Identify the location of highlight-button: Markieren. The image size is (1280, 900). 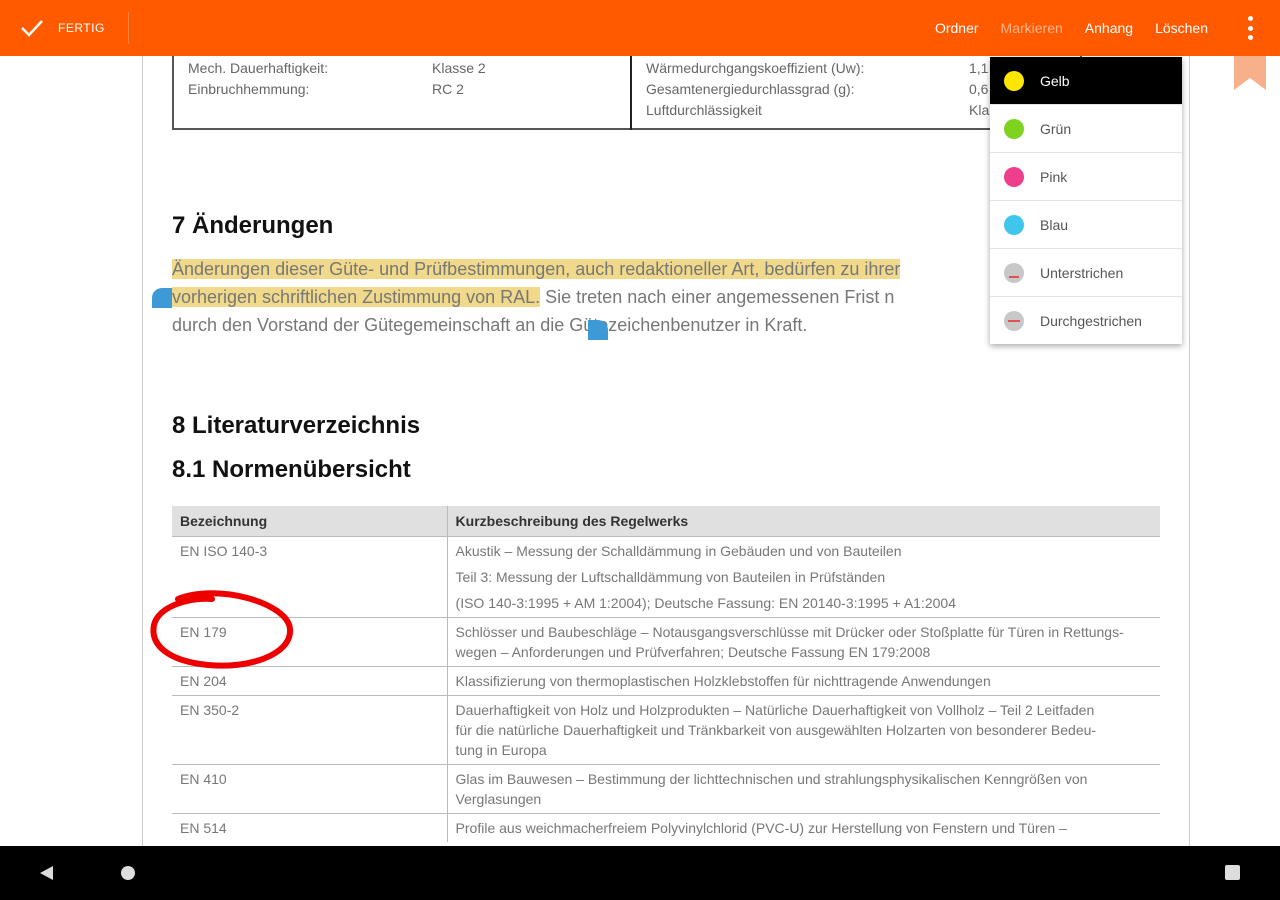
(1032, 28).